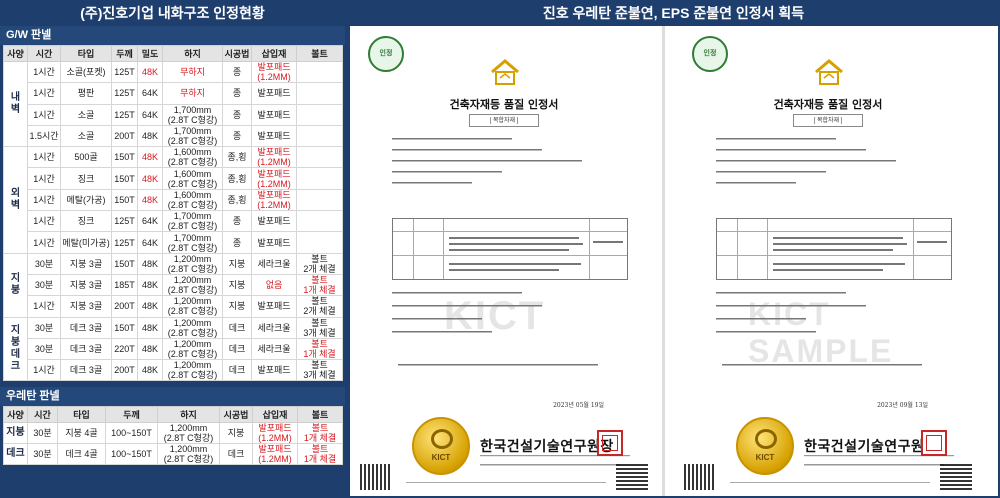  What do you see at coordinates (555, 466) in the screenshot?
I see `org-address-line` at bounding box center [555, 466].